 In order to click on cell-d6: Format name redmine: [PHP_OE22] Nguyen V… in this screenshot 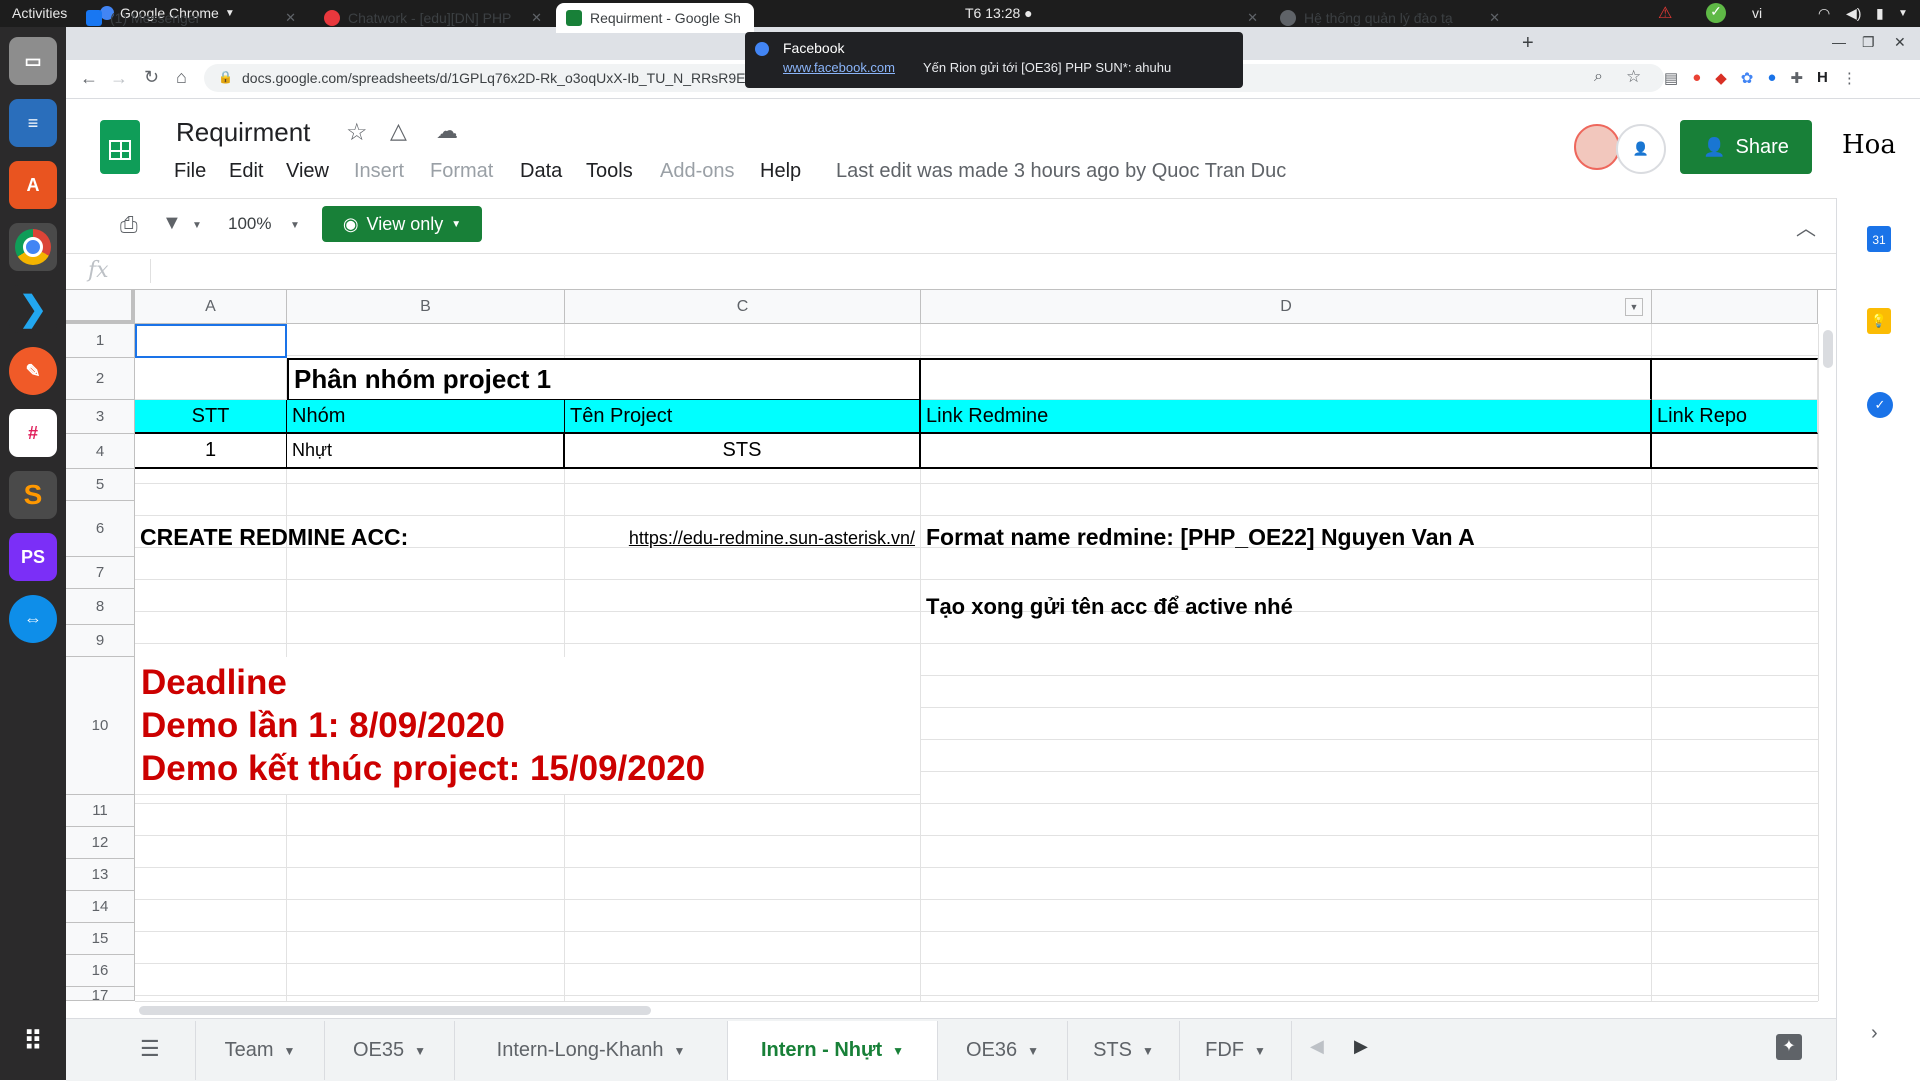, I will do `click(1366, 529)`.